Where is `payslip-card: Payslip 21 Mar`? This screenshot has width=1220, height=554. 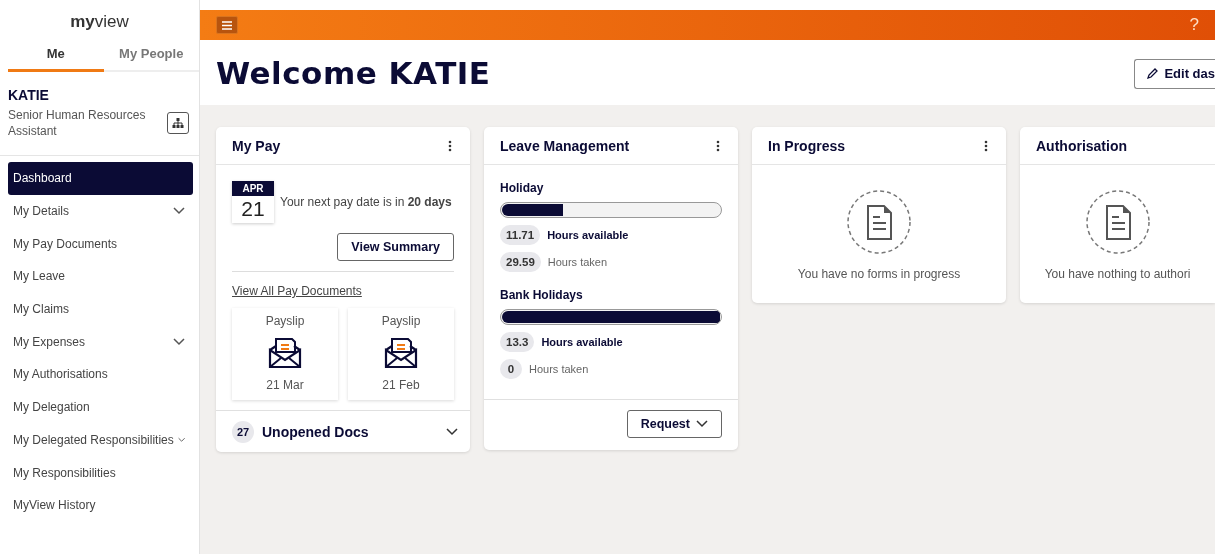
payslip-card: Payslip 21 Mar is located at coordinates (285, 354).